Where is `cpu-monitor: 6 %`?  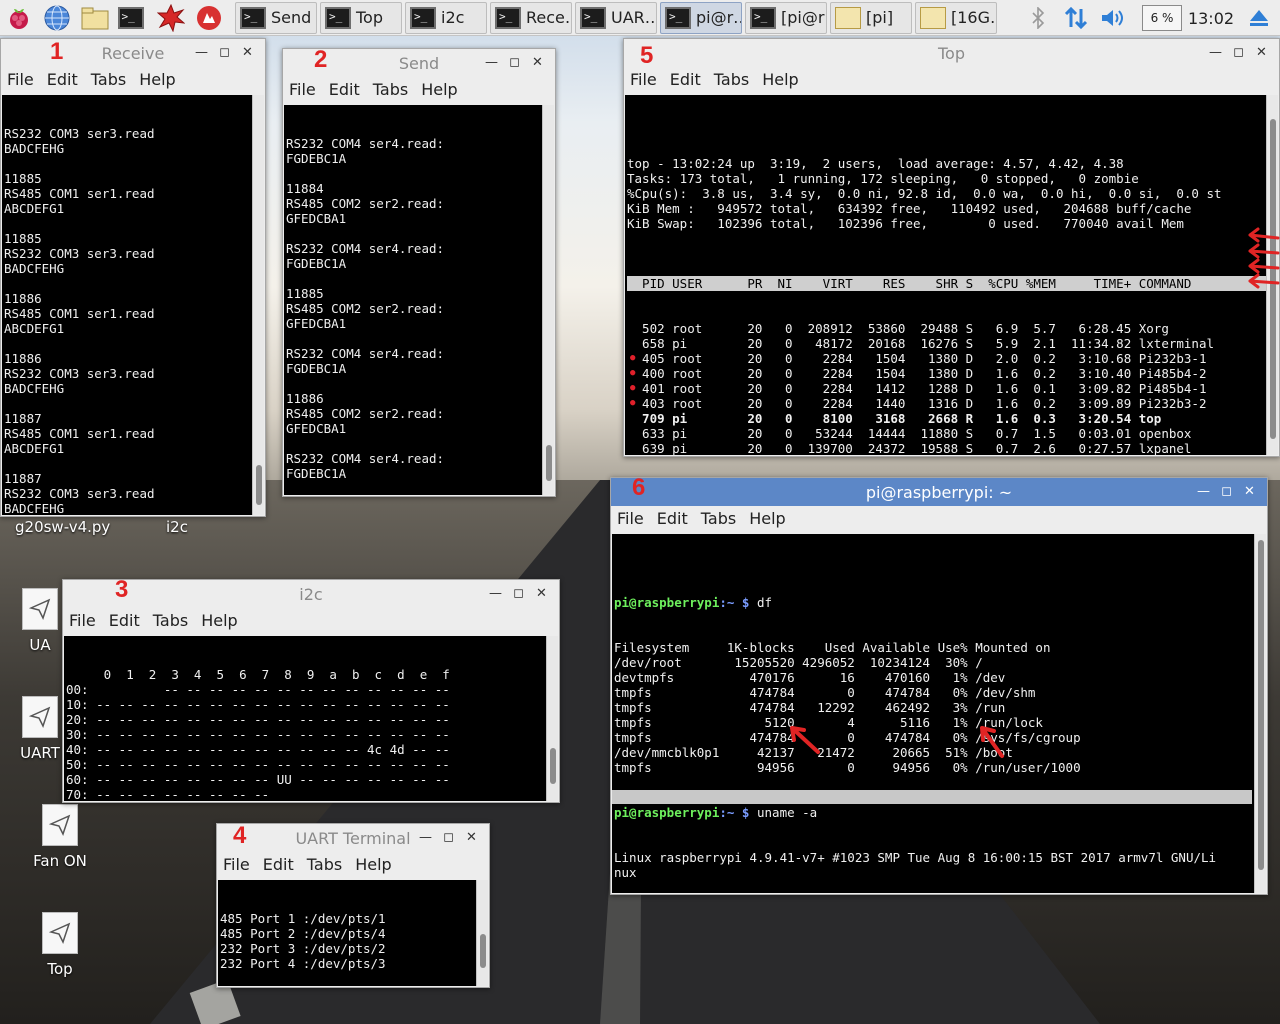
cpu-monitor: 6 % is located at coordinates (1162, 18).